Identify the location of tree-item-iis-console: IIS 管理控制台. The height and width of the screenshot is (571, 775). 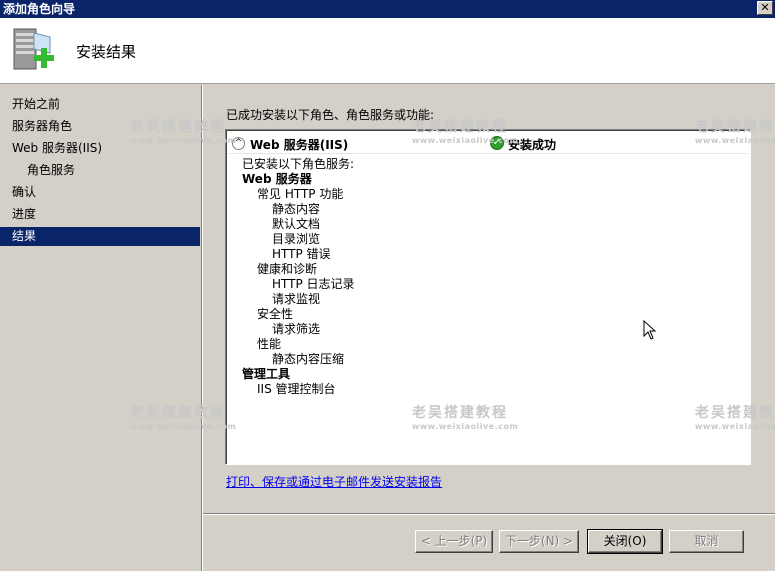
(296, 389).